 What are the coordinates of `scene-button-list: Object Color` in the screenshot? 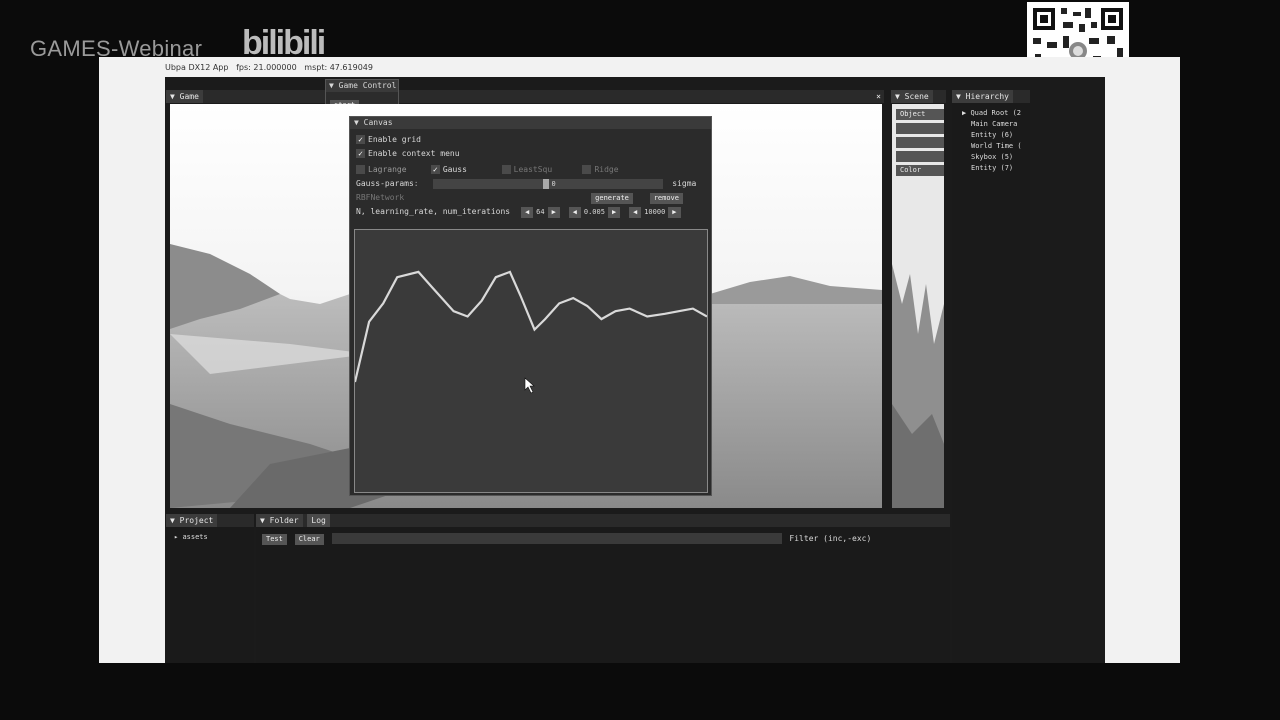 It's located at (920, 142).